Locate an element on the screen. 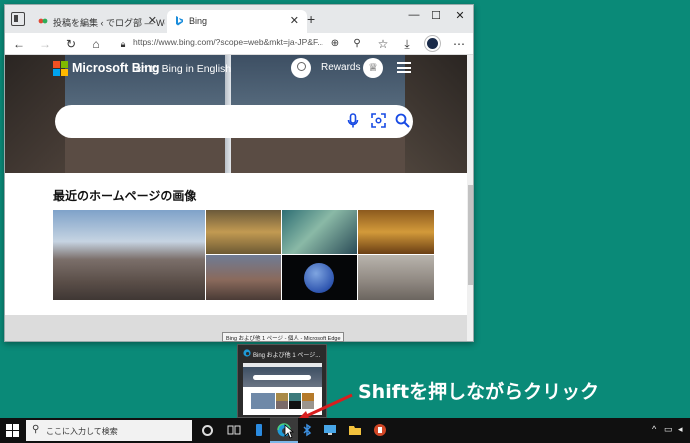  search-input is located at coordinates (234, 121).